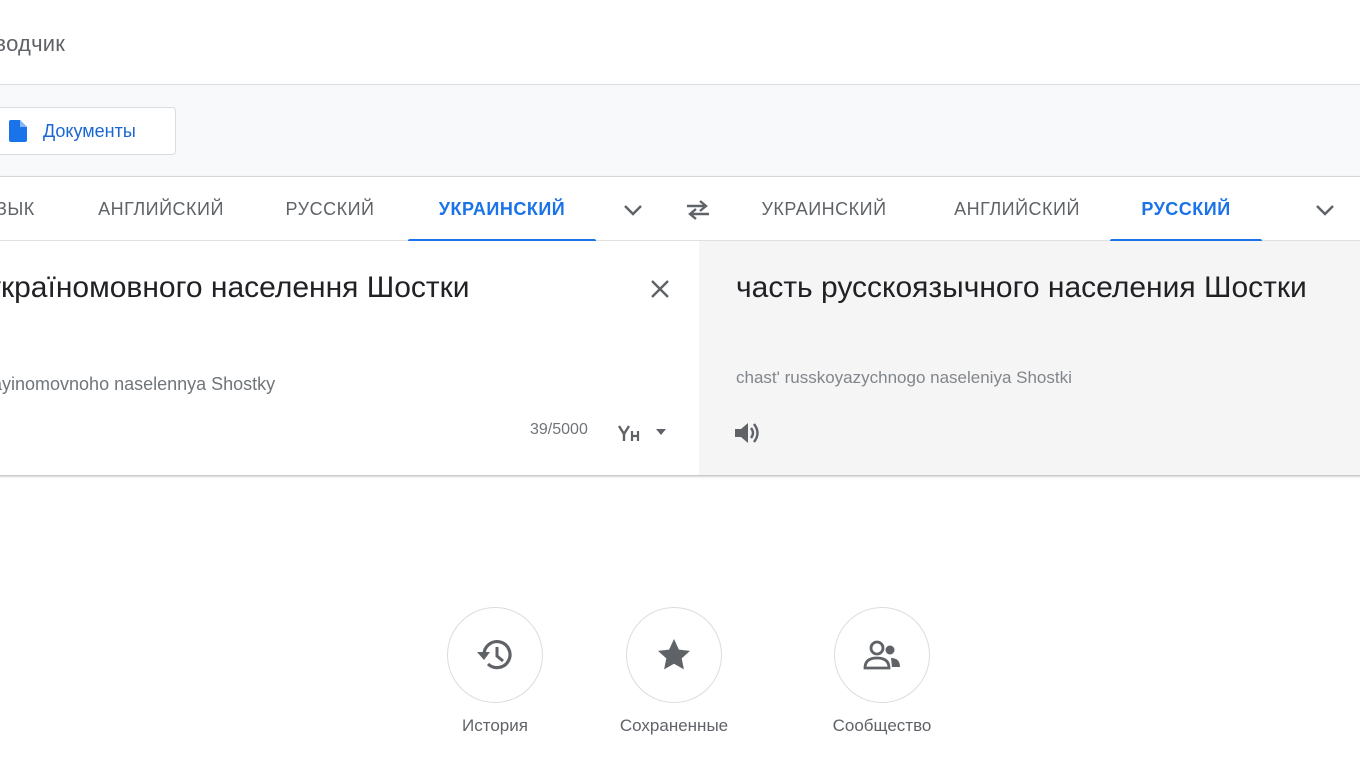  I want to click on star-icon, so click(674, 654).